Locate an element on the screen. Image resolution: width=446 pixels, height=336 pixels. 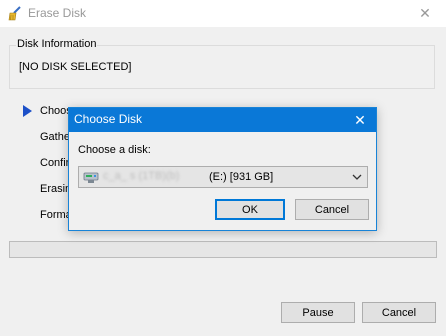
window-titlebar: Erase Disk ✕ is located at coordinates (223, 13).